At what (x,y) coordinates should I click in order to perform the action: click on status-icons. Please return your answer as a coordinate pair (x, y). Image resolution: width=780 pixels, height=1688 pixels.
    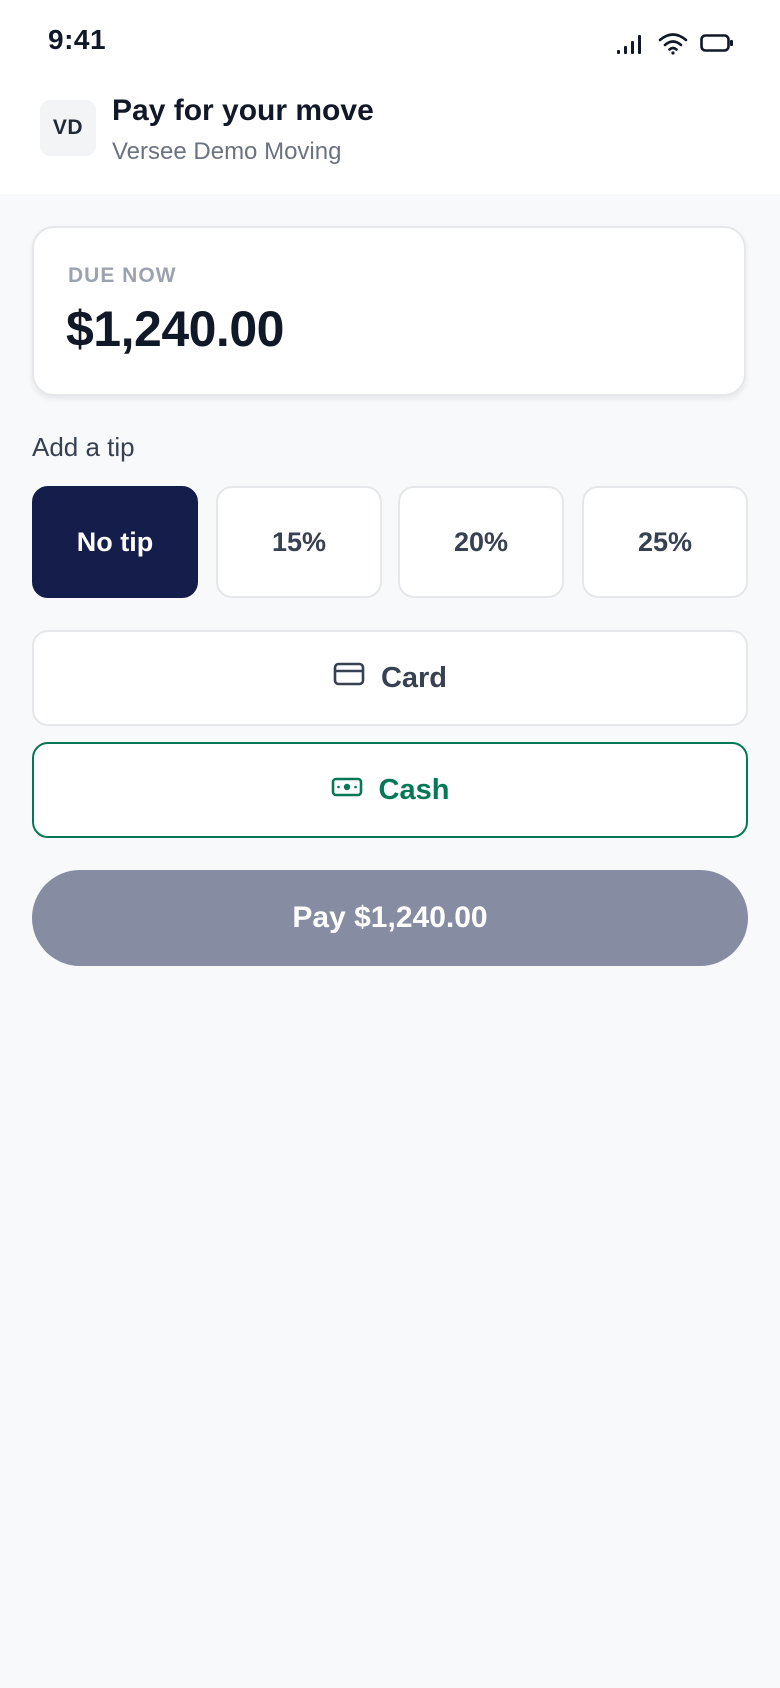
    Looking at the image, I should click on (675, 45).